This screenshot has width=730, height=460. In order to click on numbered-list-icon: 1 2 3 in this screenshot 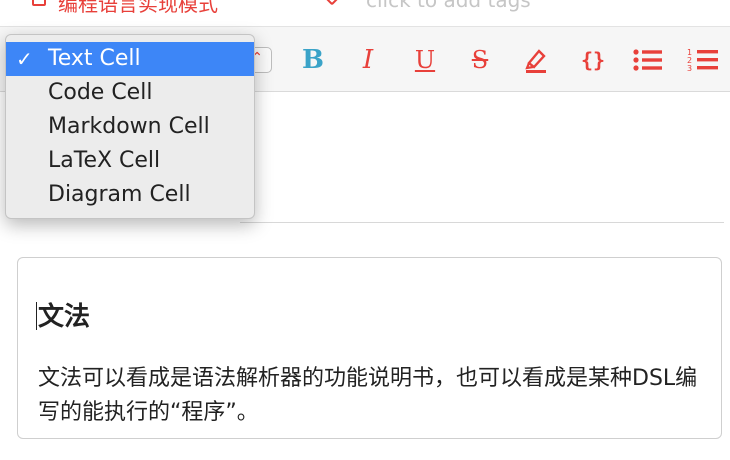, I will do `click(702, 60)`.